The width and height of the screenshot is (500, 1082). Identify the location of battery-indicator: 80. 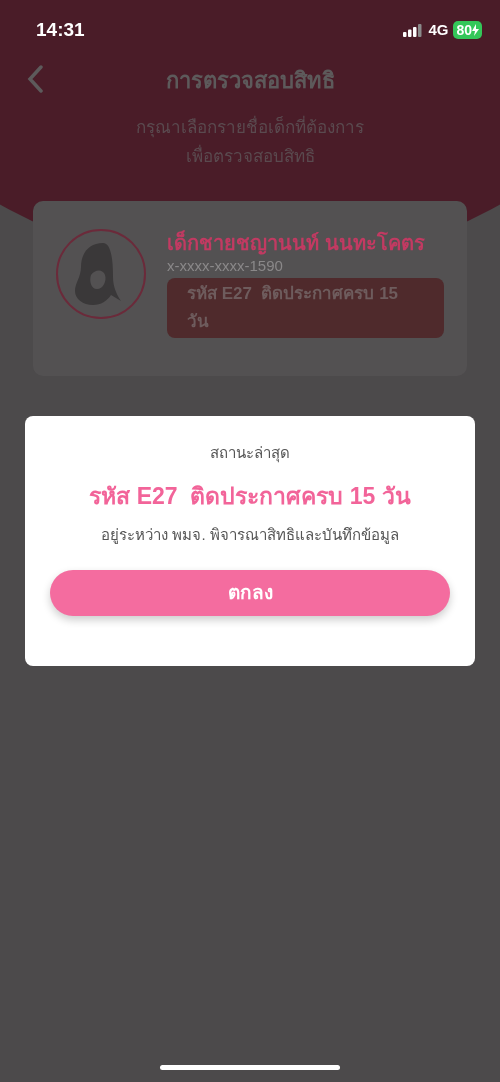
(467, 30).